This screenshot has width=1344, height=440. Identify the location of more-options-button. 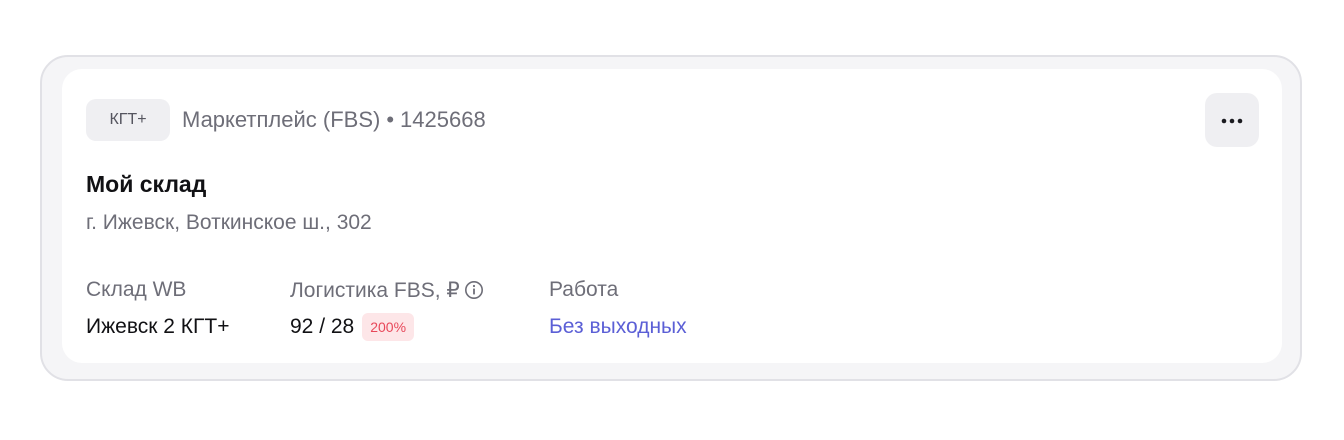
(1232, 120).